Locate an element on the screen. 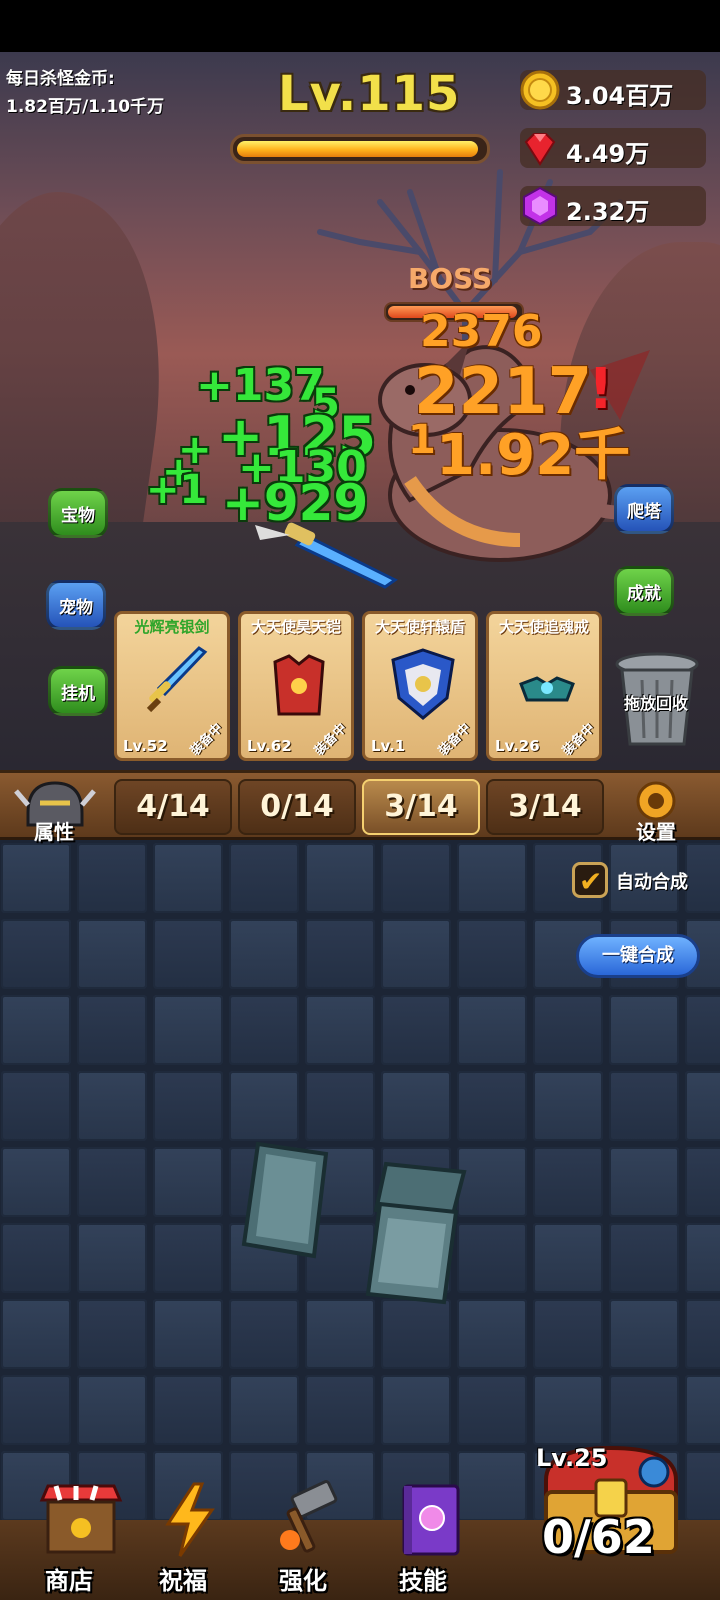 Image resolution: width=720 pixels, height=1600 pixels. merge-all-button: 一键合成 is located at coordinates (638, 956).